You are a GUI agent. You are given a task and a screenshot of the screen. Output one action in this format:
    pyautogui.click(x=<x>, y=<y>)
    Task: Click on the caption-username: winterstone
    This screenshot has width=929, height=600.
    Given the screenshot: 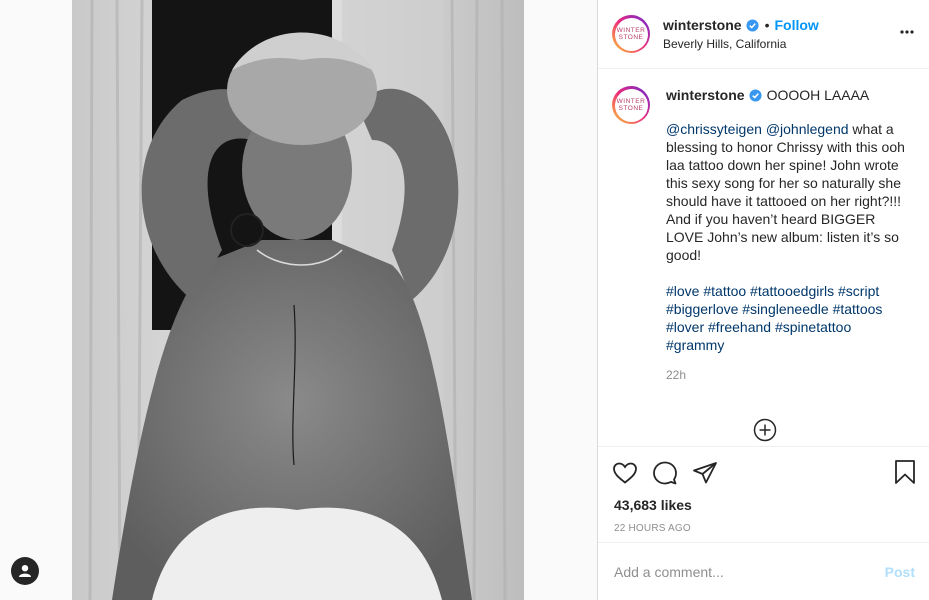 What is the action you would take?
    pyautogui.click(x=705, y=95)
    